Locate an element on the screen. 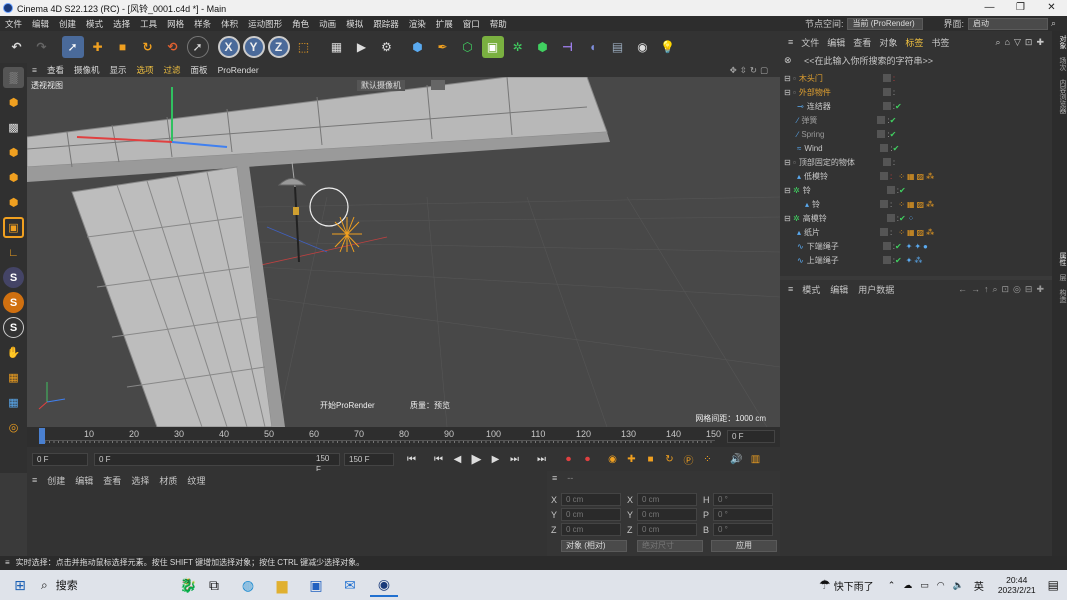 This screenshot has width=1067, height=600. coordinate-mode-dropdown: 对象 (相对) is located at coordinates (594, 546).